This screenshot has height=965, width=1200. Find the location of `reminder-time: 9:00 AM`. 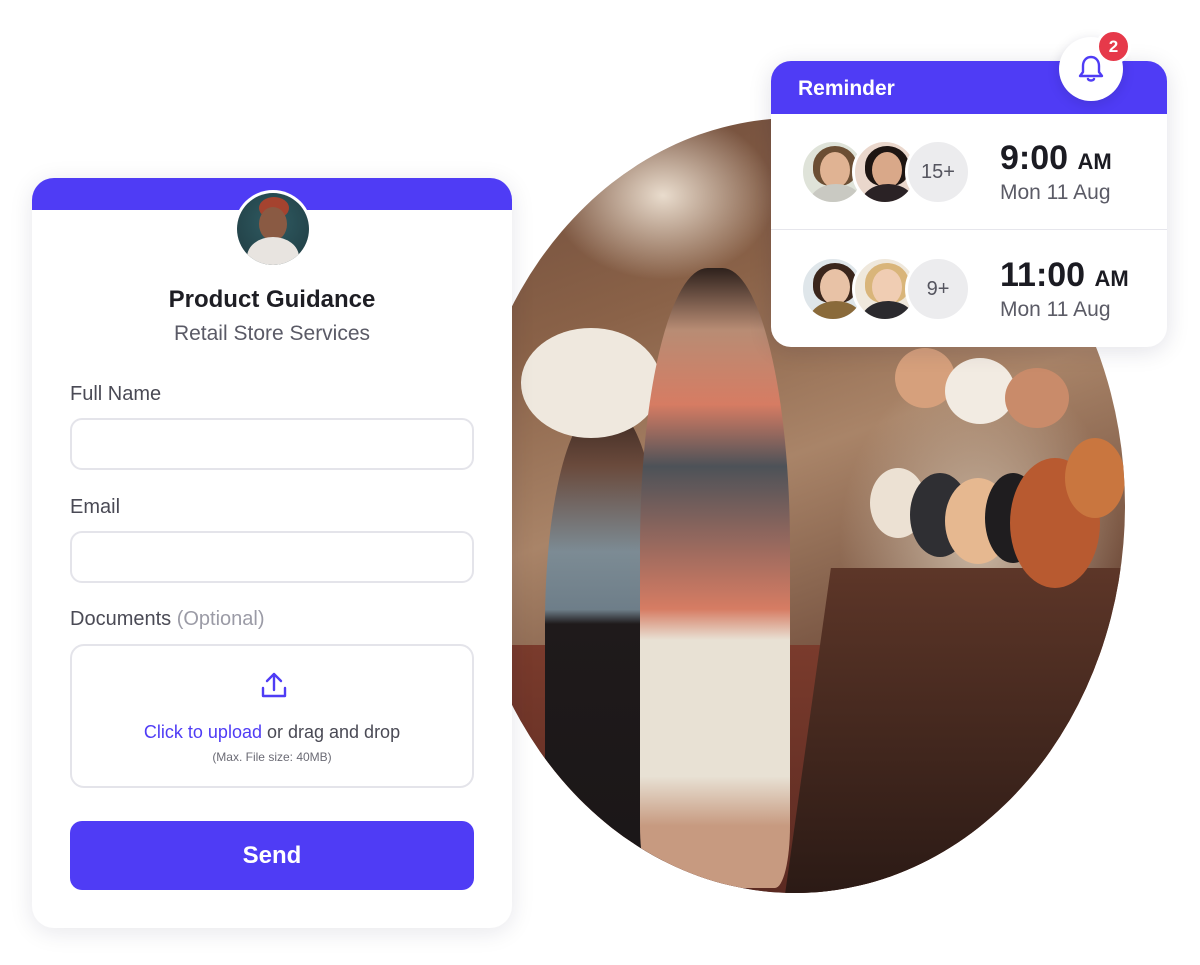

reminder-time: 9:00 AM is located at coordinates (1056, 158).